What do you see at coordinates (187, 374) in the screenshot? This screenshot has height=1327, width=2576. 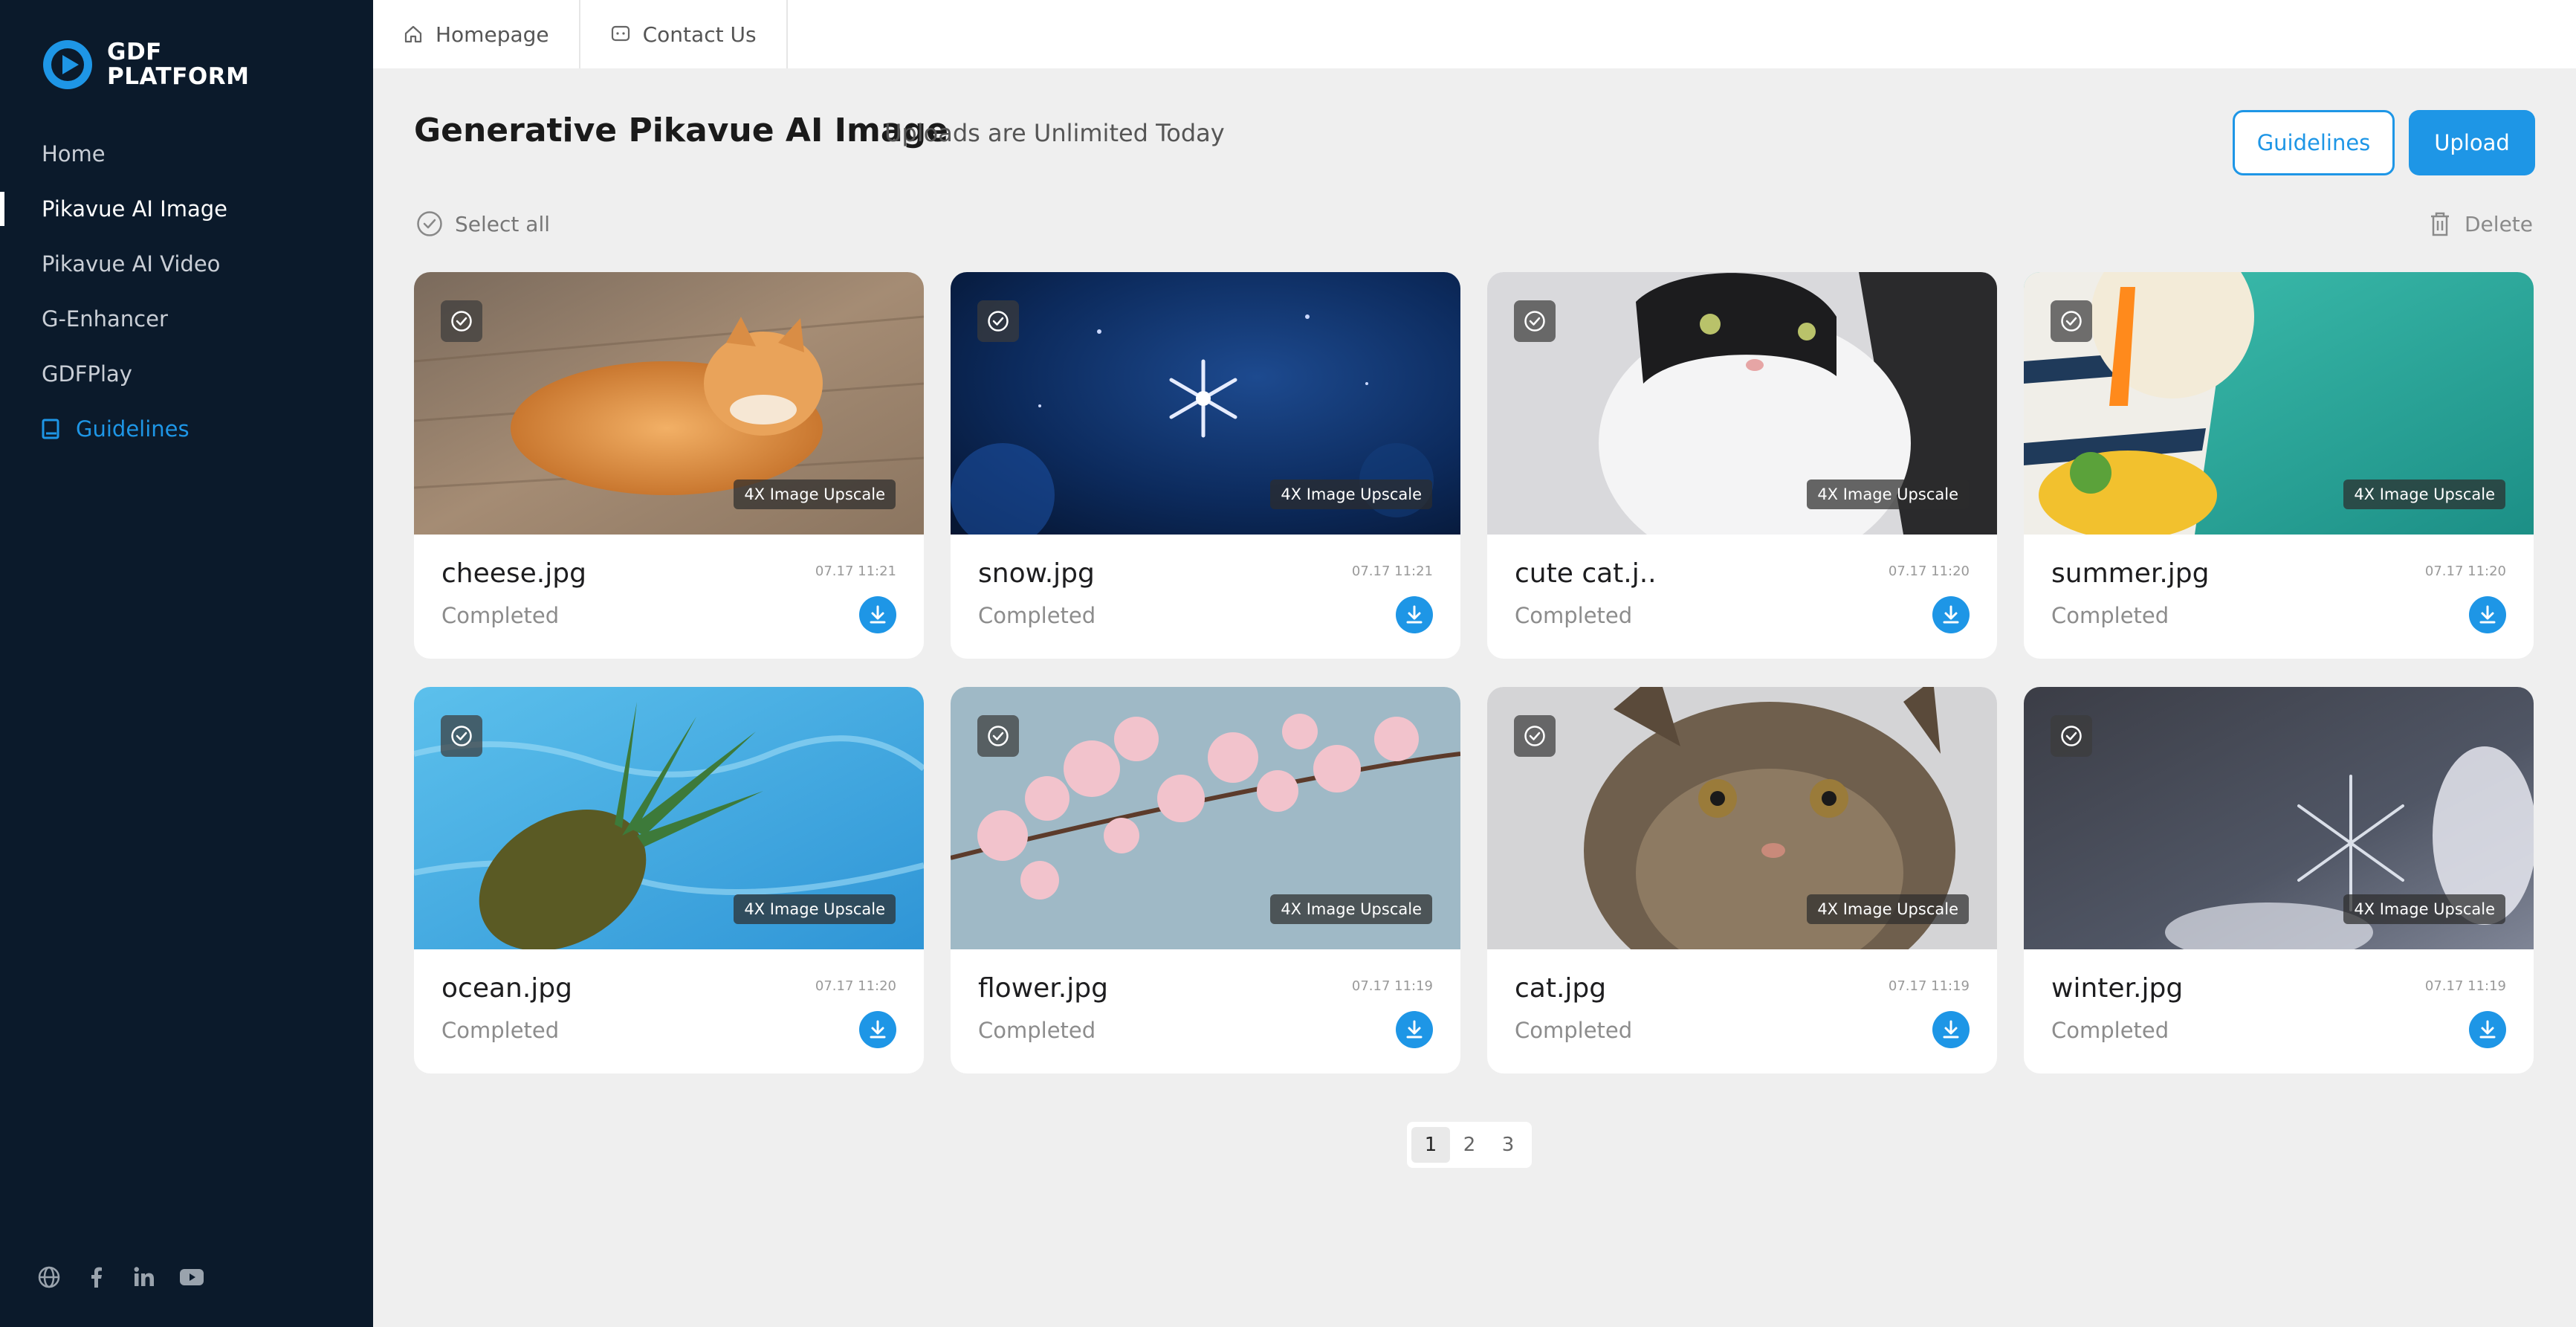 I see `sidebar-item-gdfplay: GDFPlay` at bounding box center [187, 374].